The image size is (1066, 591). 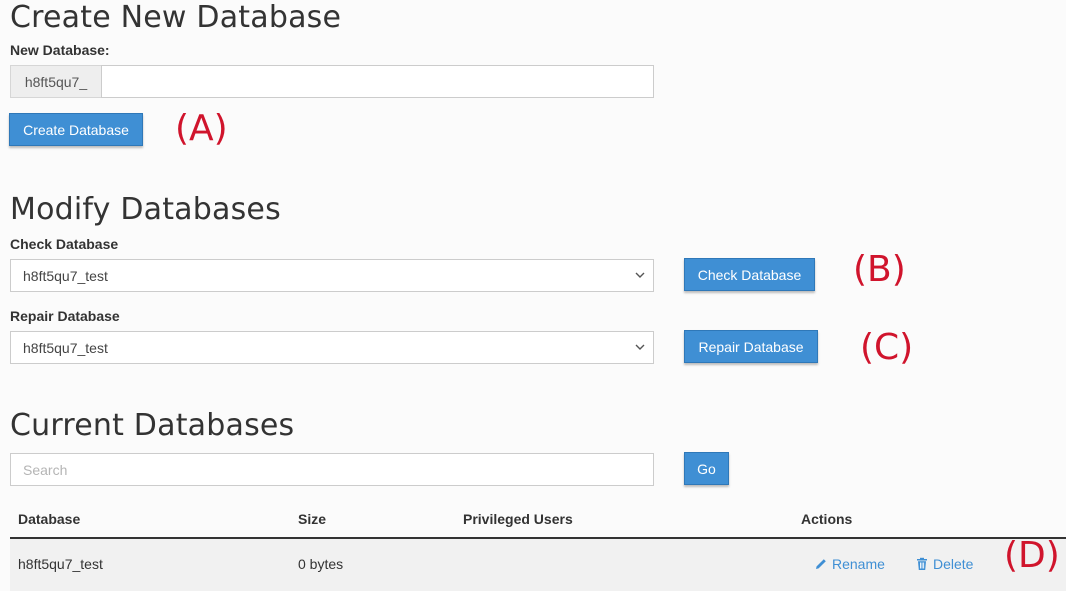 I want to click on column-header-privileged-users: Privileged Users, so click(x=518, y=519).